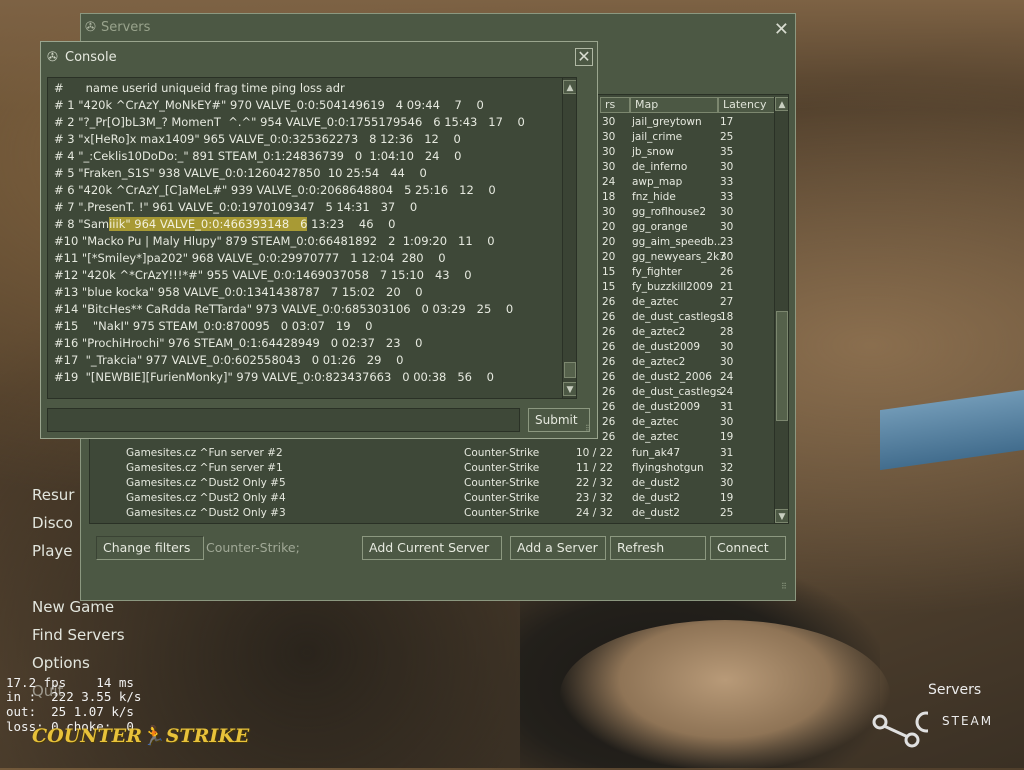 Image resolution: width=1024 pixels, height=770 pixels. What do you see at coordinates (594, 468) in the screenshot?
I see `cell-players: 11 / 22` at bounding box center [594, 468].